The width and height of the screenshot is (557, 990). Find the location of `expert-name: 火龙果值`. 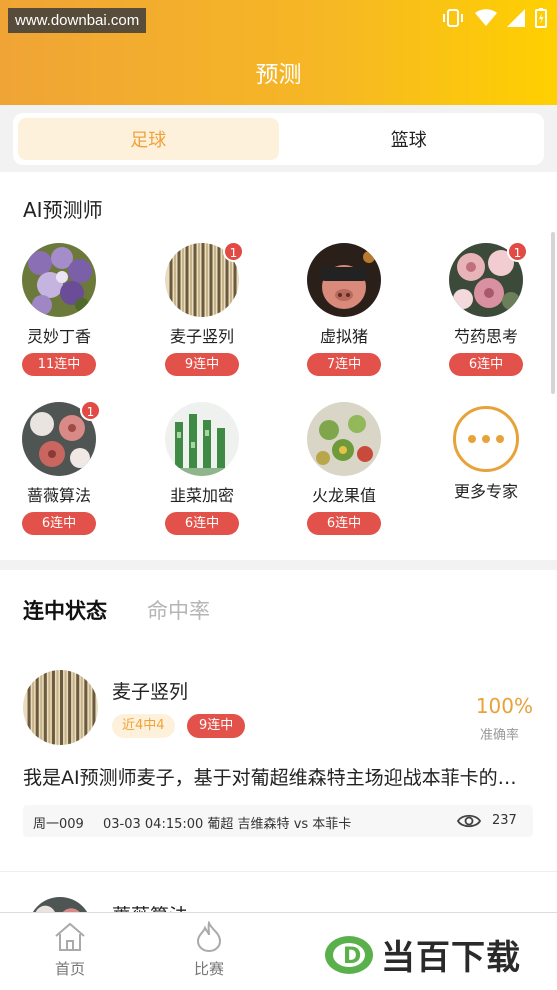

expert-name: 火龙果值 is located at coordinates (343, 495).